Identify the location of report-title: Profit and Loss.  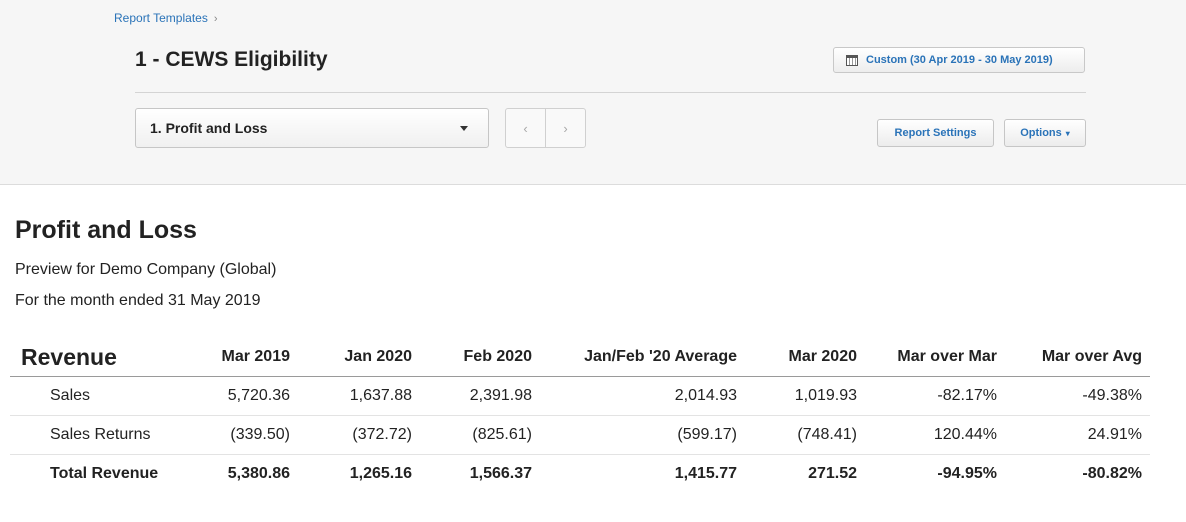
(106, 230).